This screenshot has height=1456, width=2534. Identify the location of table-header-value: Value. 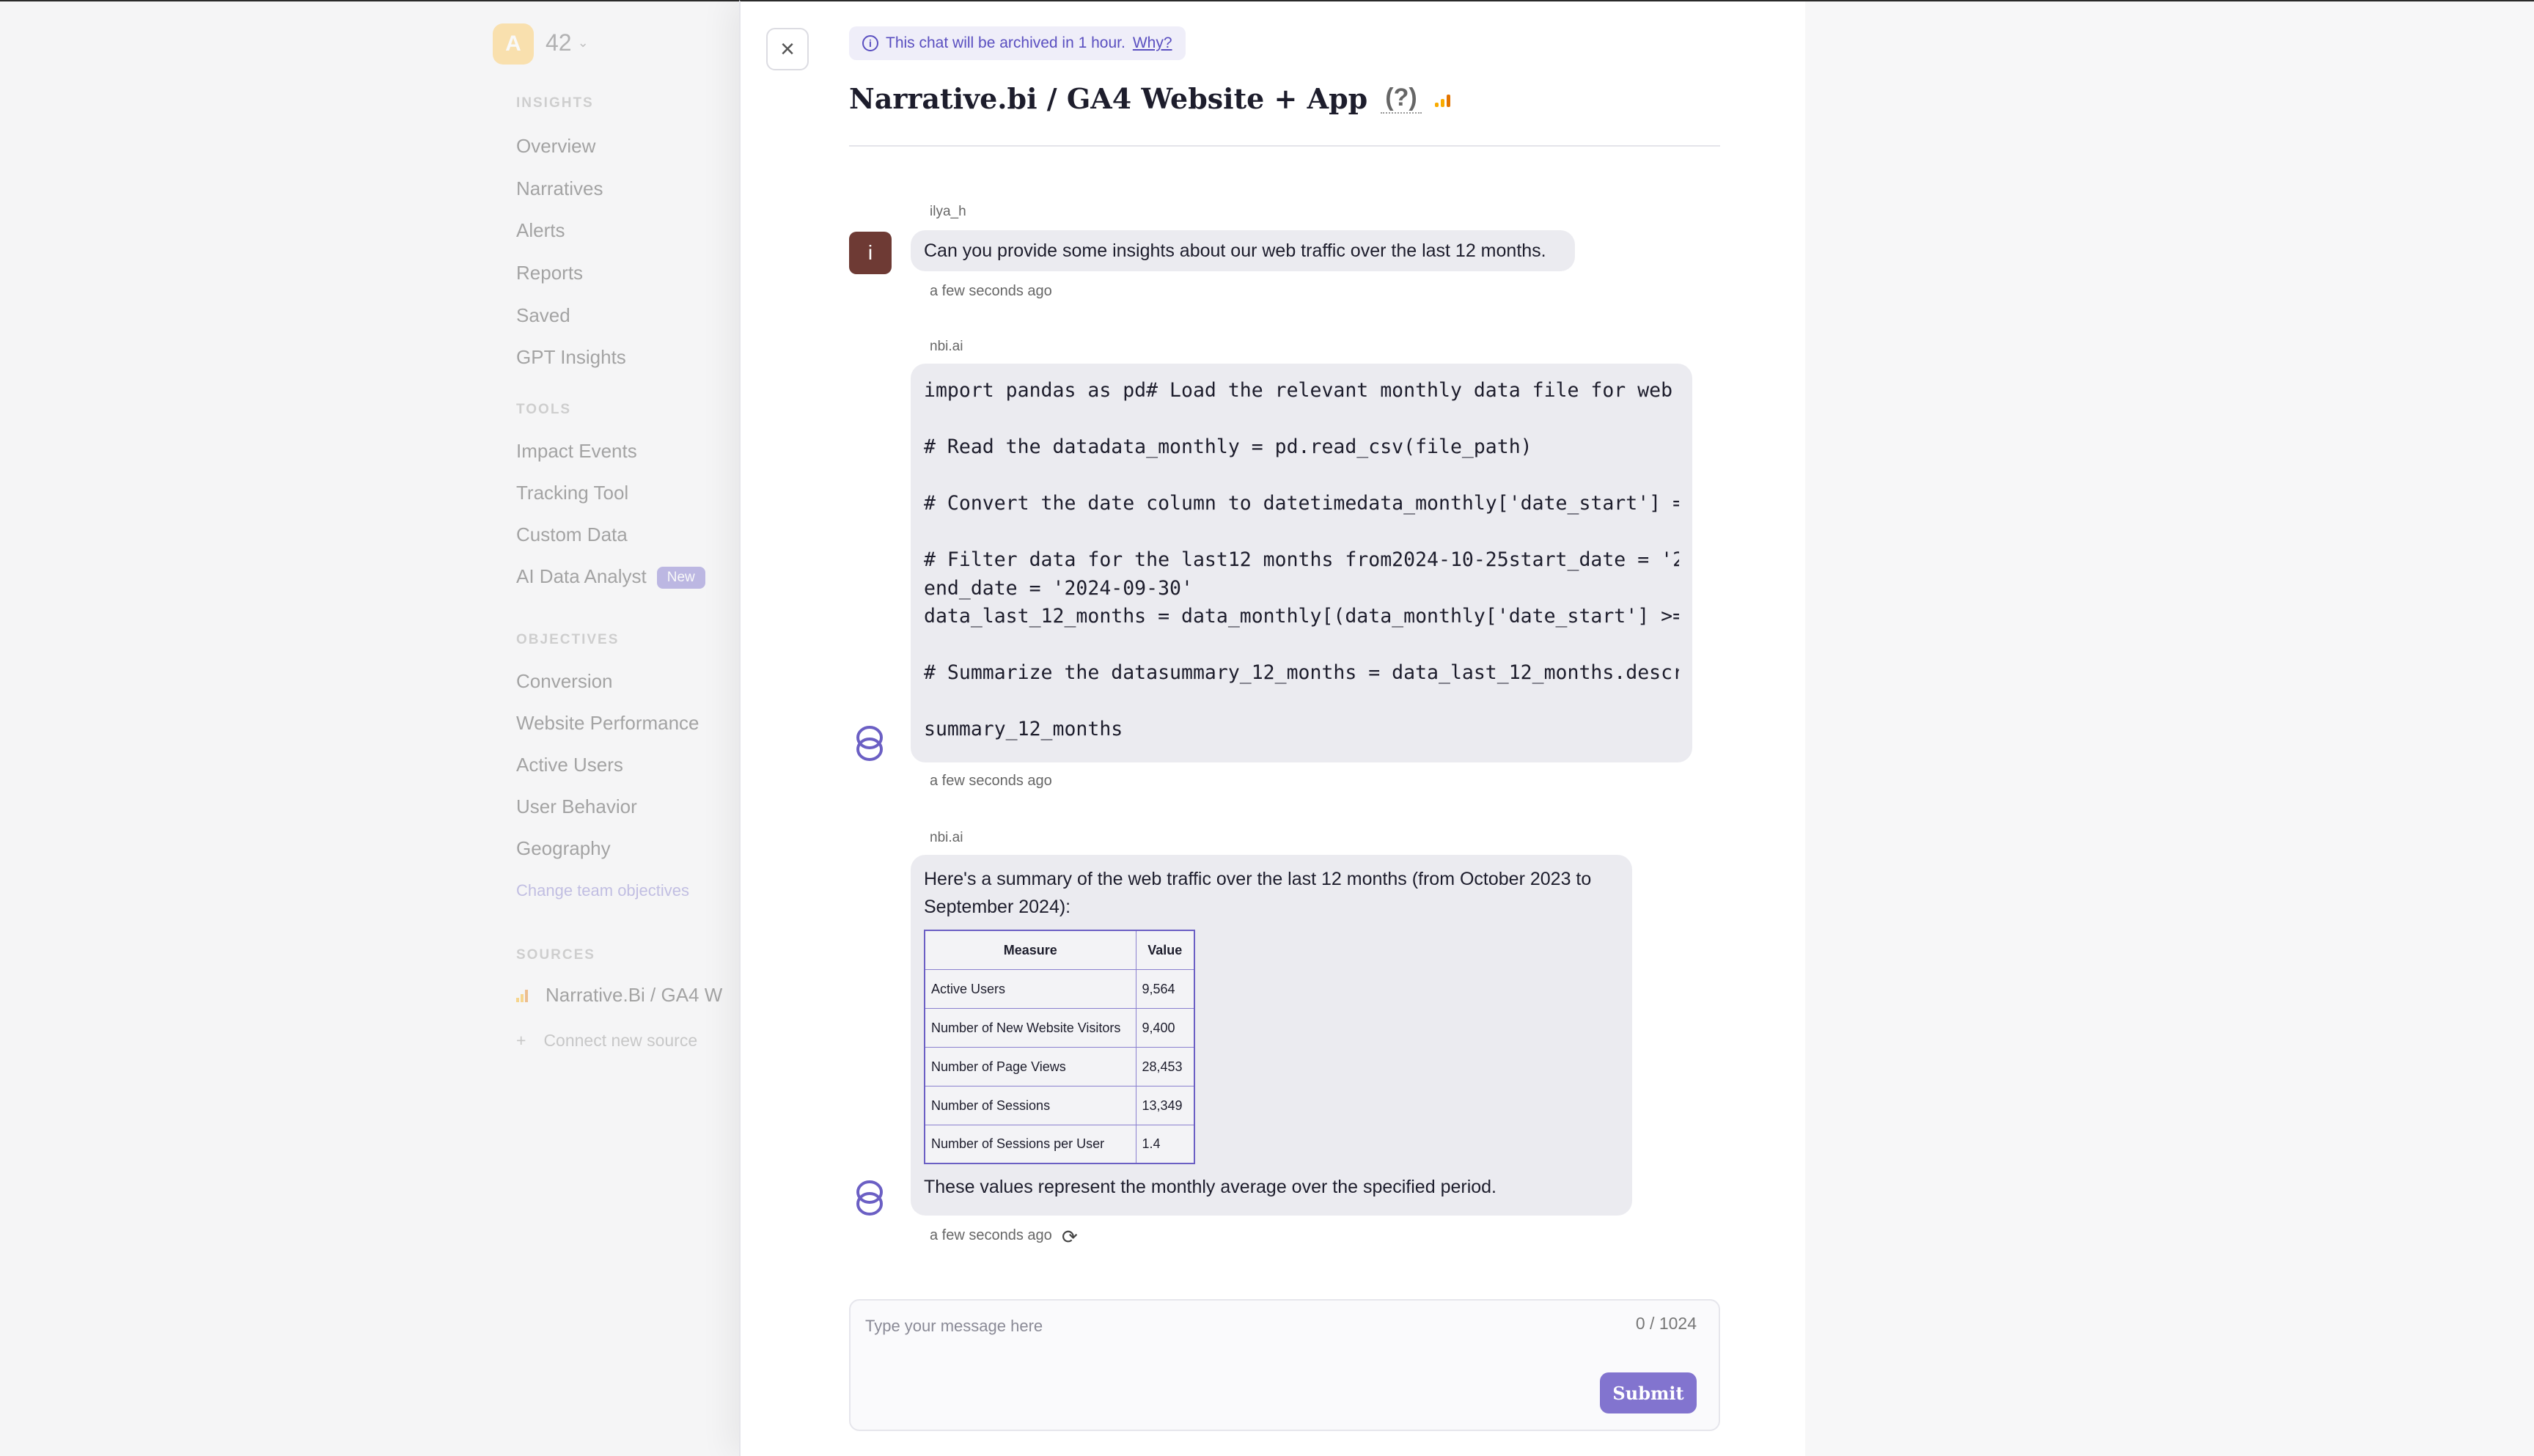
(1165, 950).